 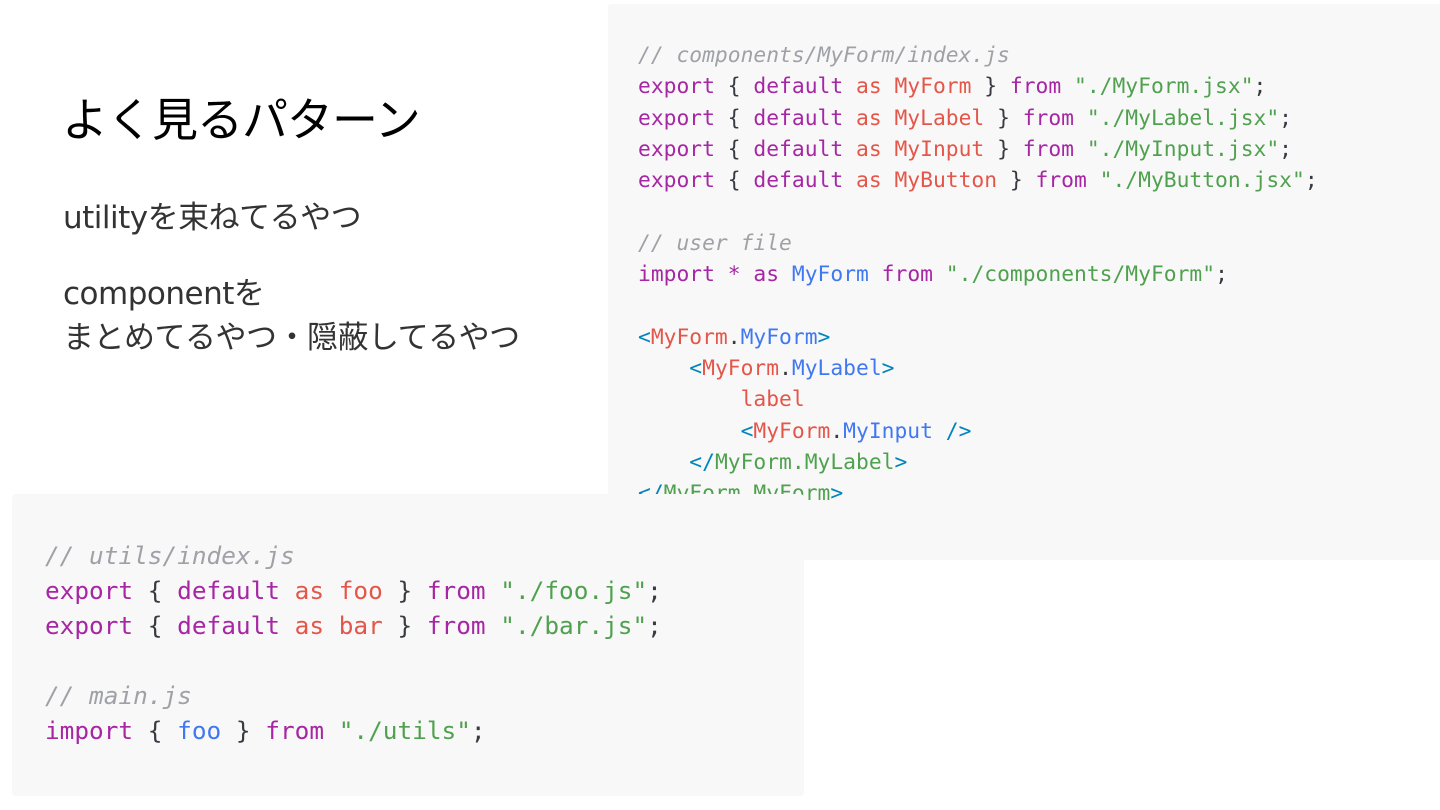 What do you see at coordinates (241, 120) in the screenshot?
I see `slide-title: よく見るパターン` at bounding box center [241, 120].